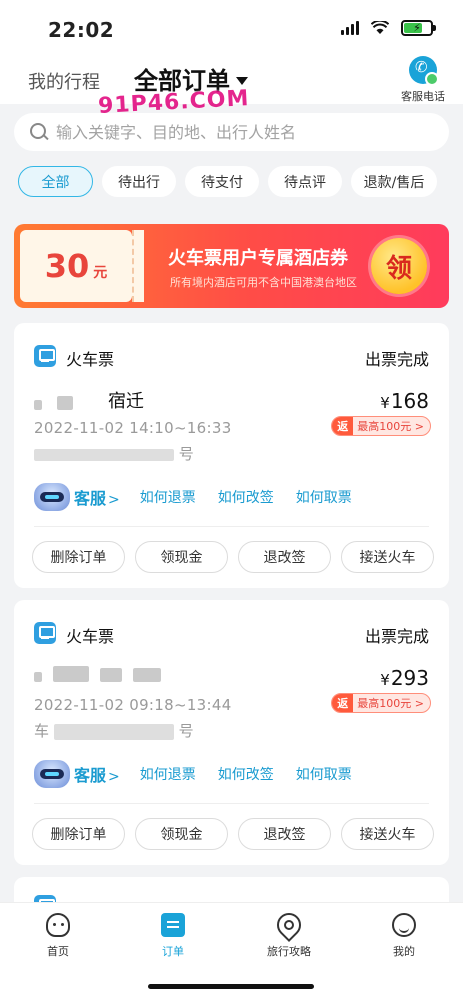  What do you see at coordinates (409, 401) in the screenshot?
I see `price-value: 168` at bounding box center [409, 401].